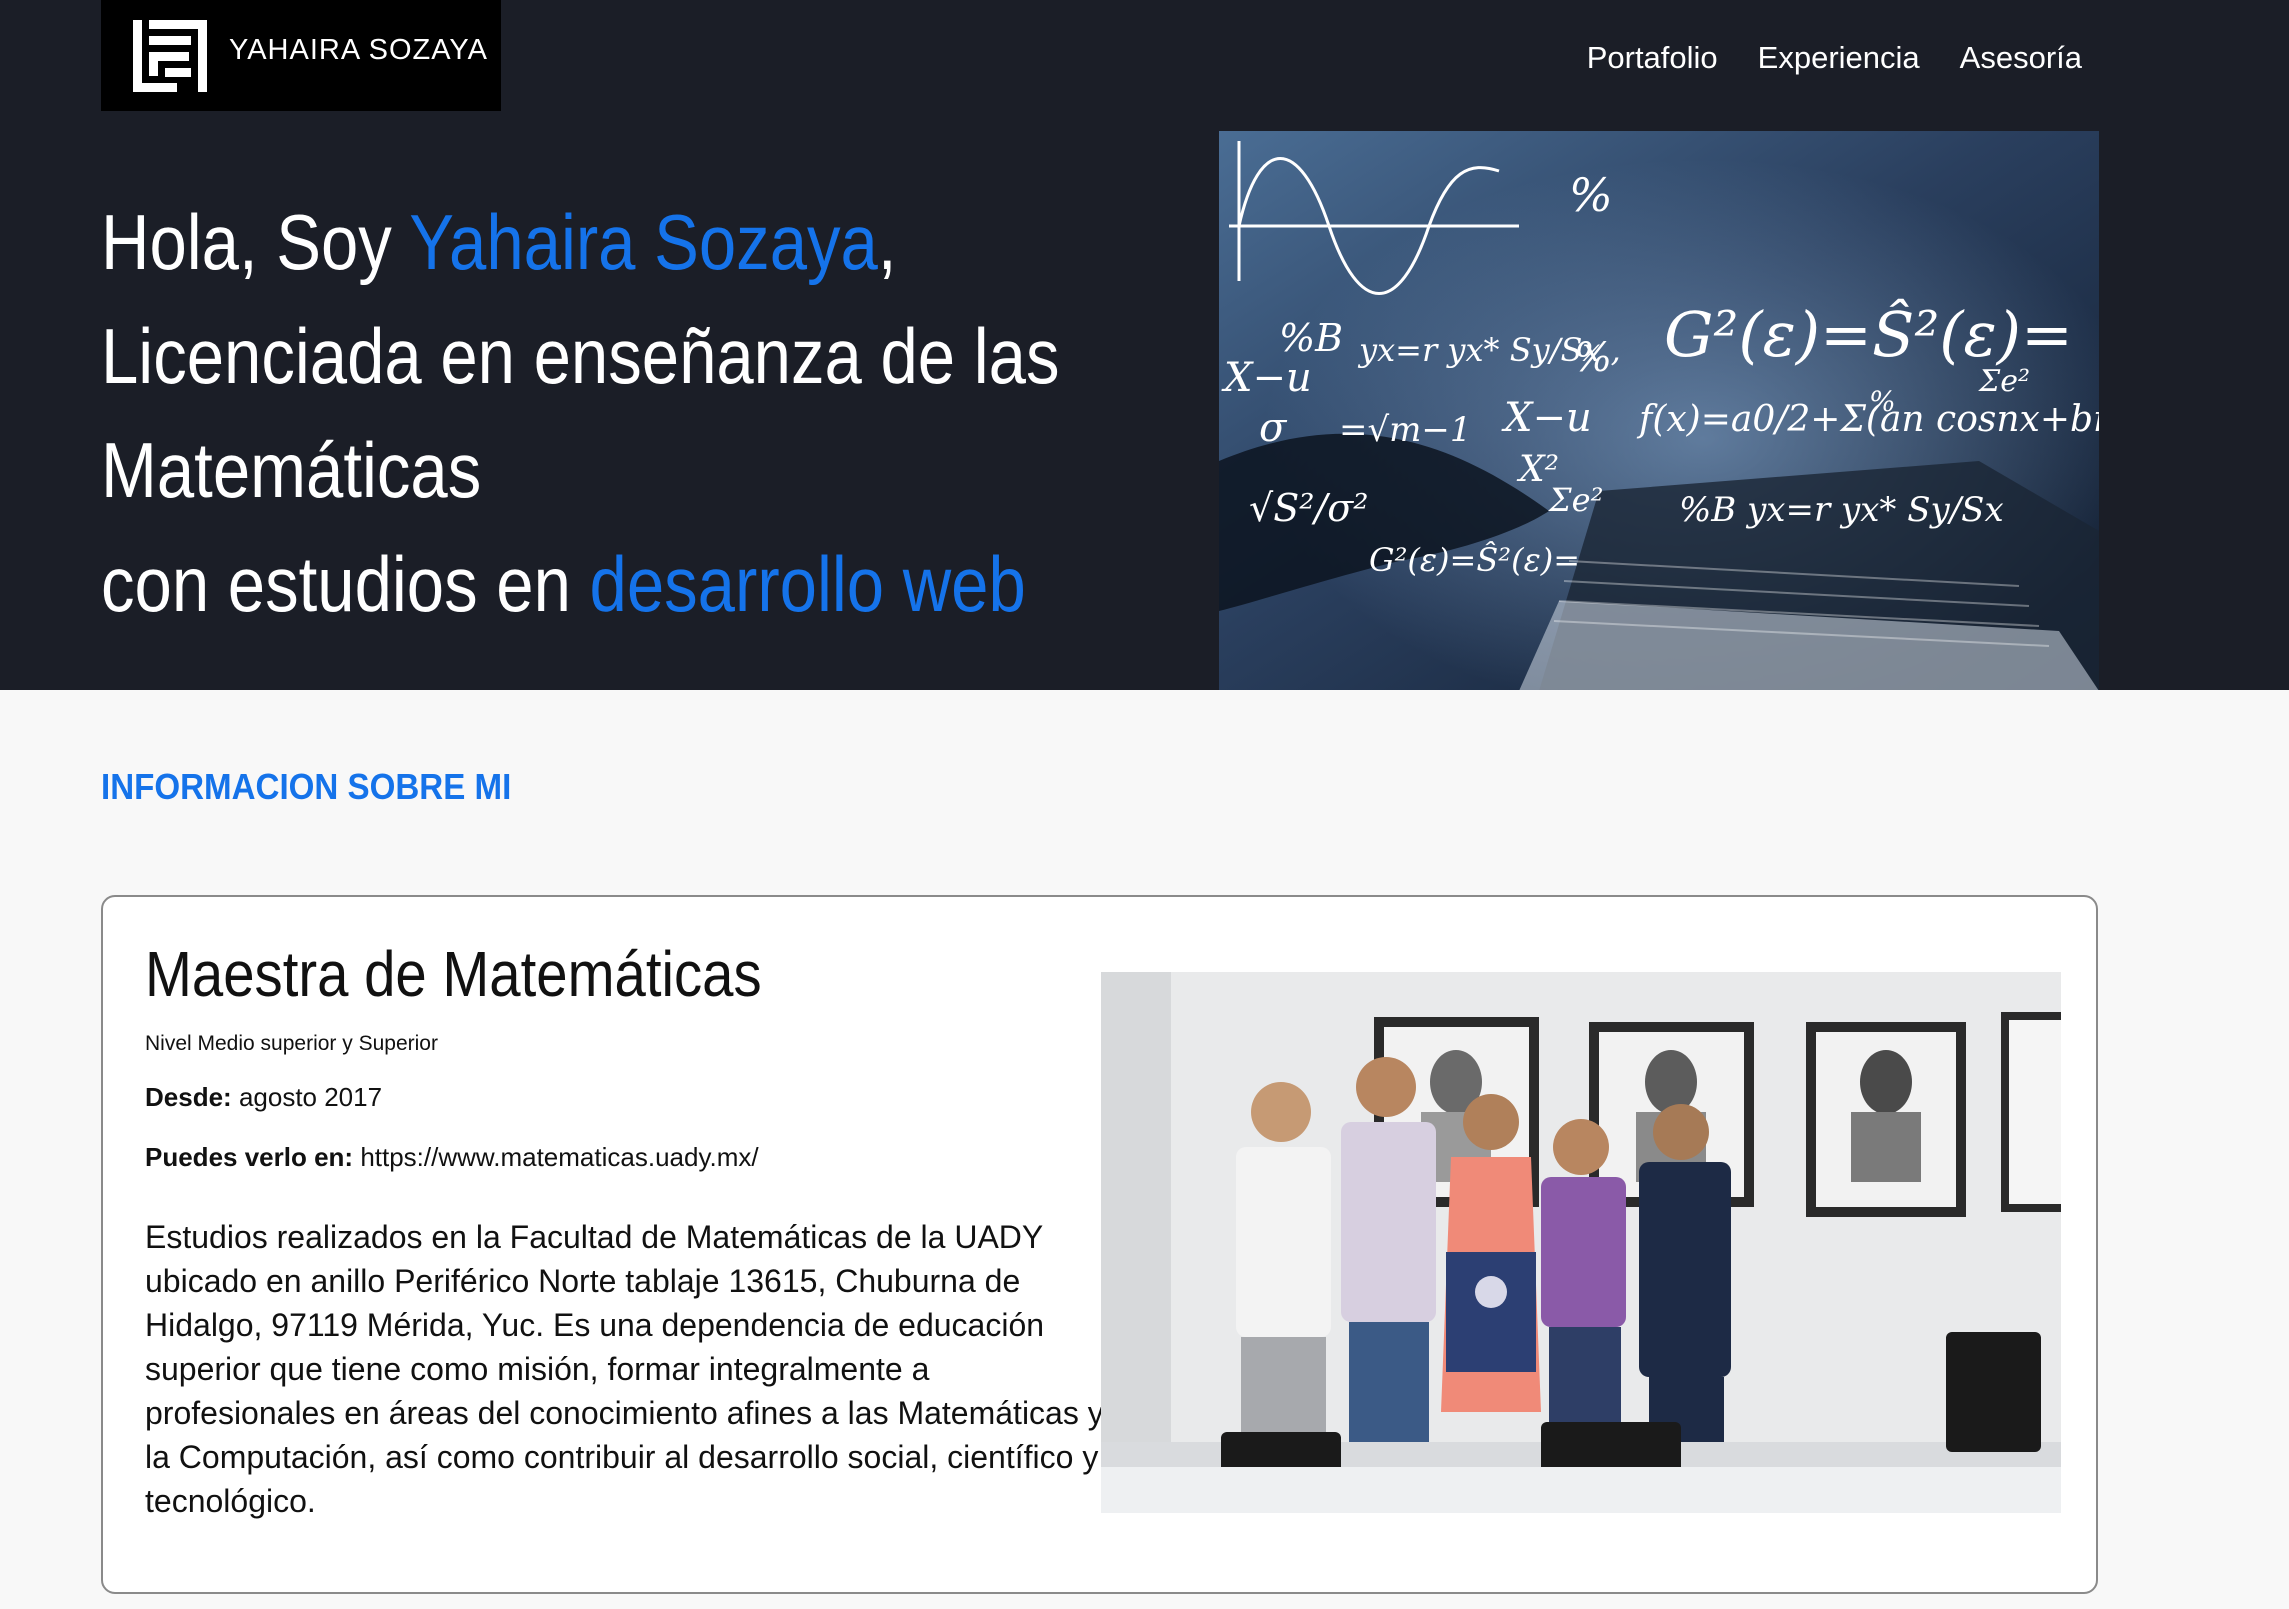  I want to click on brand-name: YAHAIRA SOZAYA, so click(358, 50).